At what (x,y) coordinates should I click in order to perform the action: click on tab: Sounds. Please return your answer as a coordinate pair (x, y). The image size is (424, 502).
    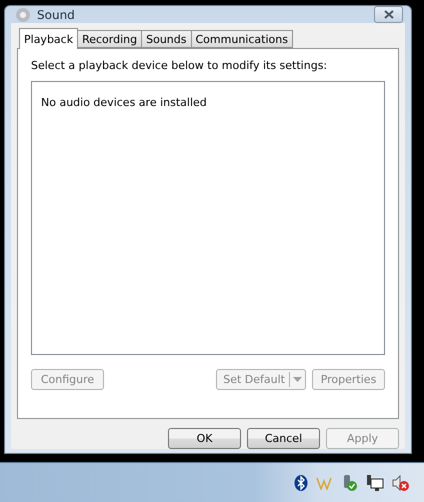
    Looking at the image, I should click on (166, 39).